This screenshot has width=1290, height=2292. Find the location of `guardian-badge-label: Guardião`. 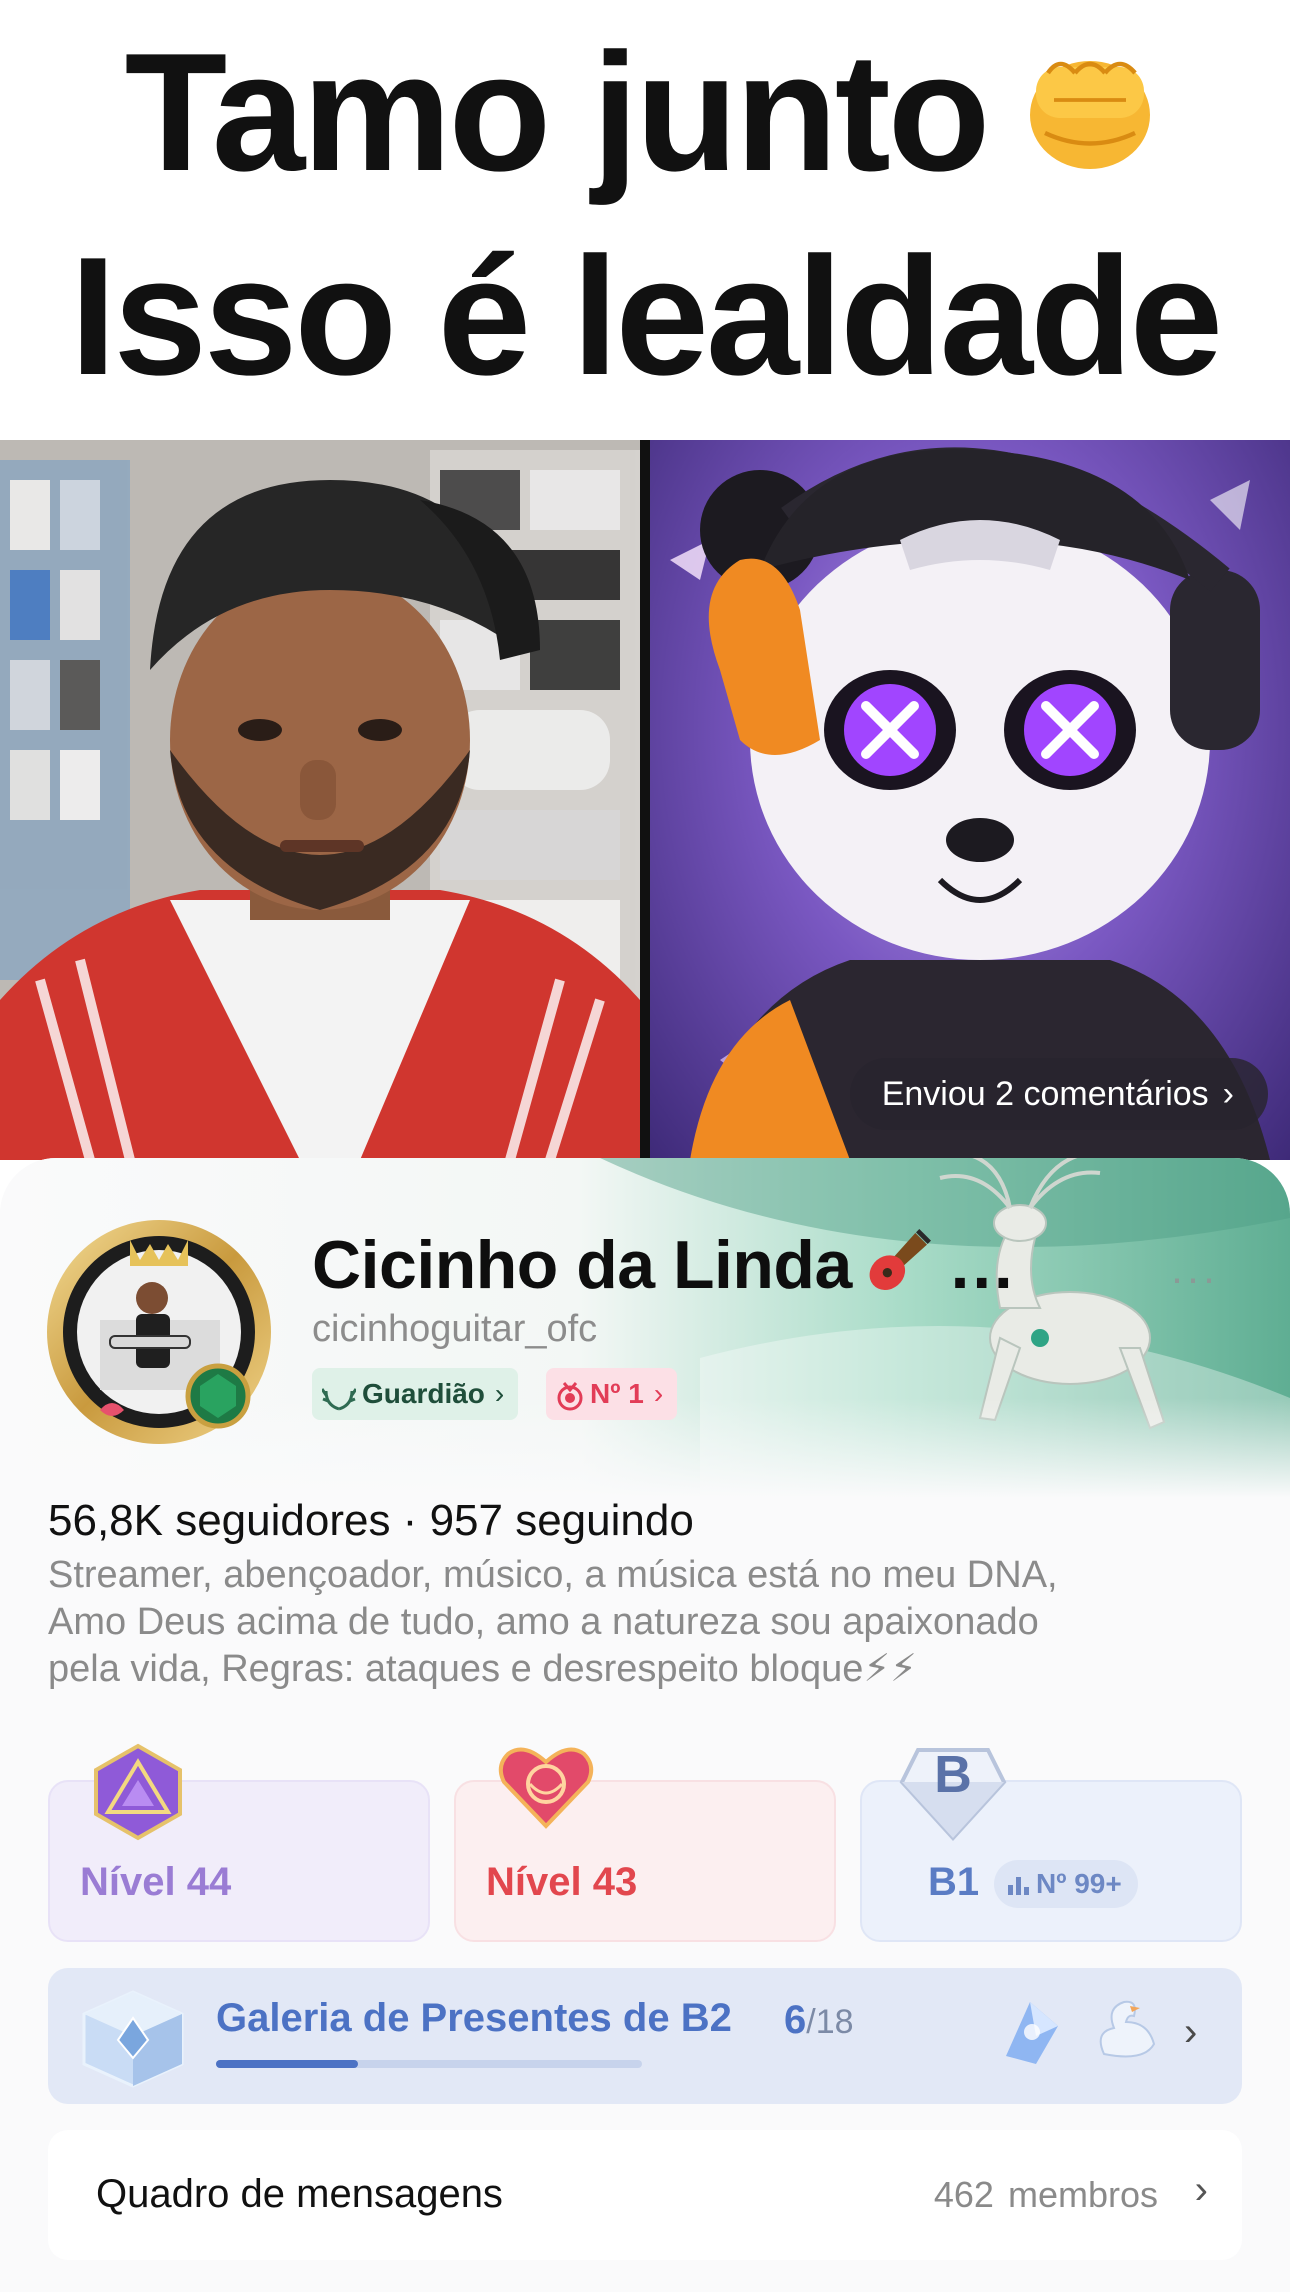

guardian-badge-label: Guardião is located at coordinates (423, 1393).